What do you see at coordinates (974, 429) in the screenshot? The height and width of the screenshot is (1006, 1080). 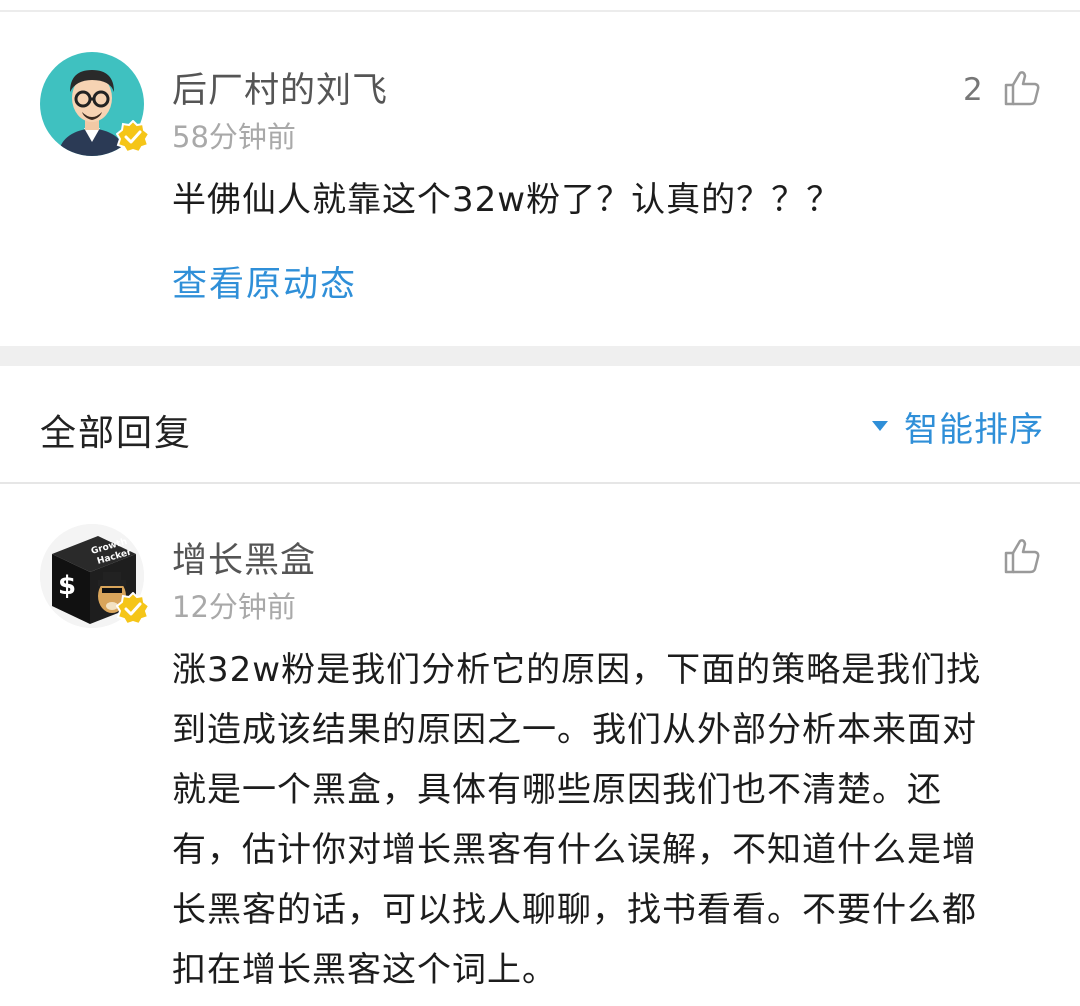 I see `sort-label: 智能排序` at bounding box center [974, 429].